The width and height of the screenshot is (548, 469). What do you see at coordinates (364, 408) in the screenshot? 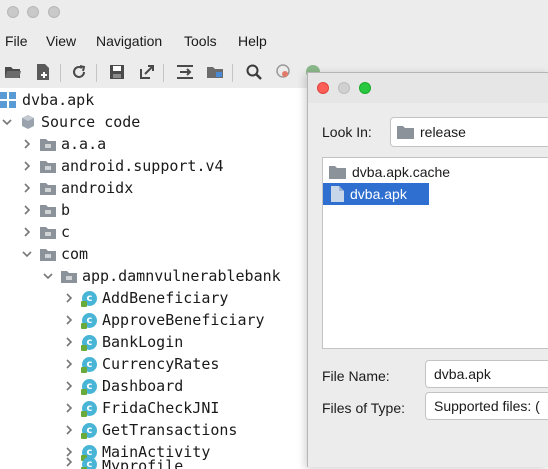
I see `files-of-type-label: Files of Type:` at bounding box center [364, 408].